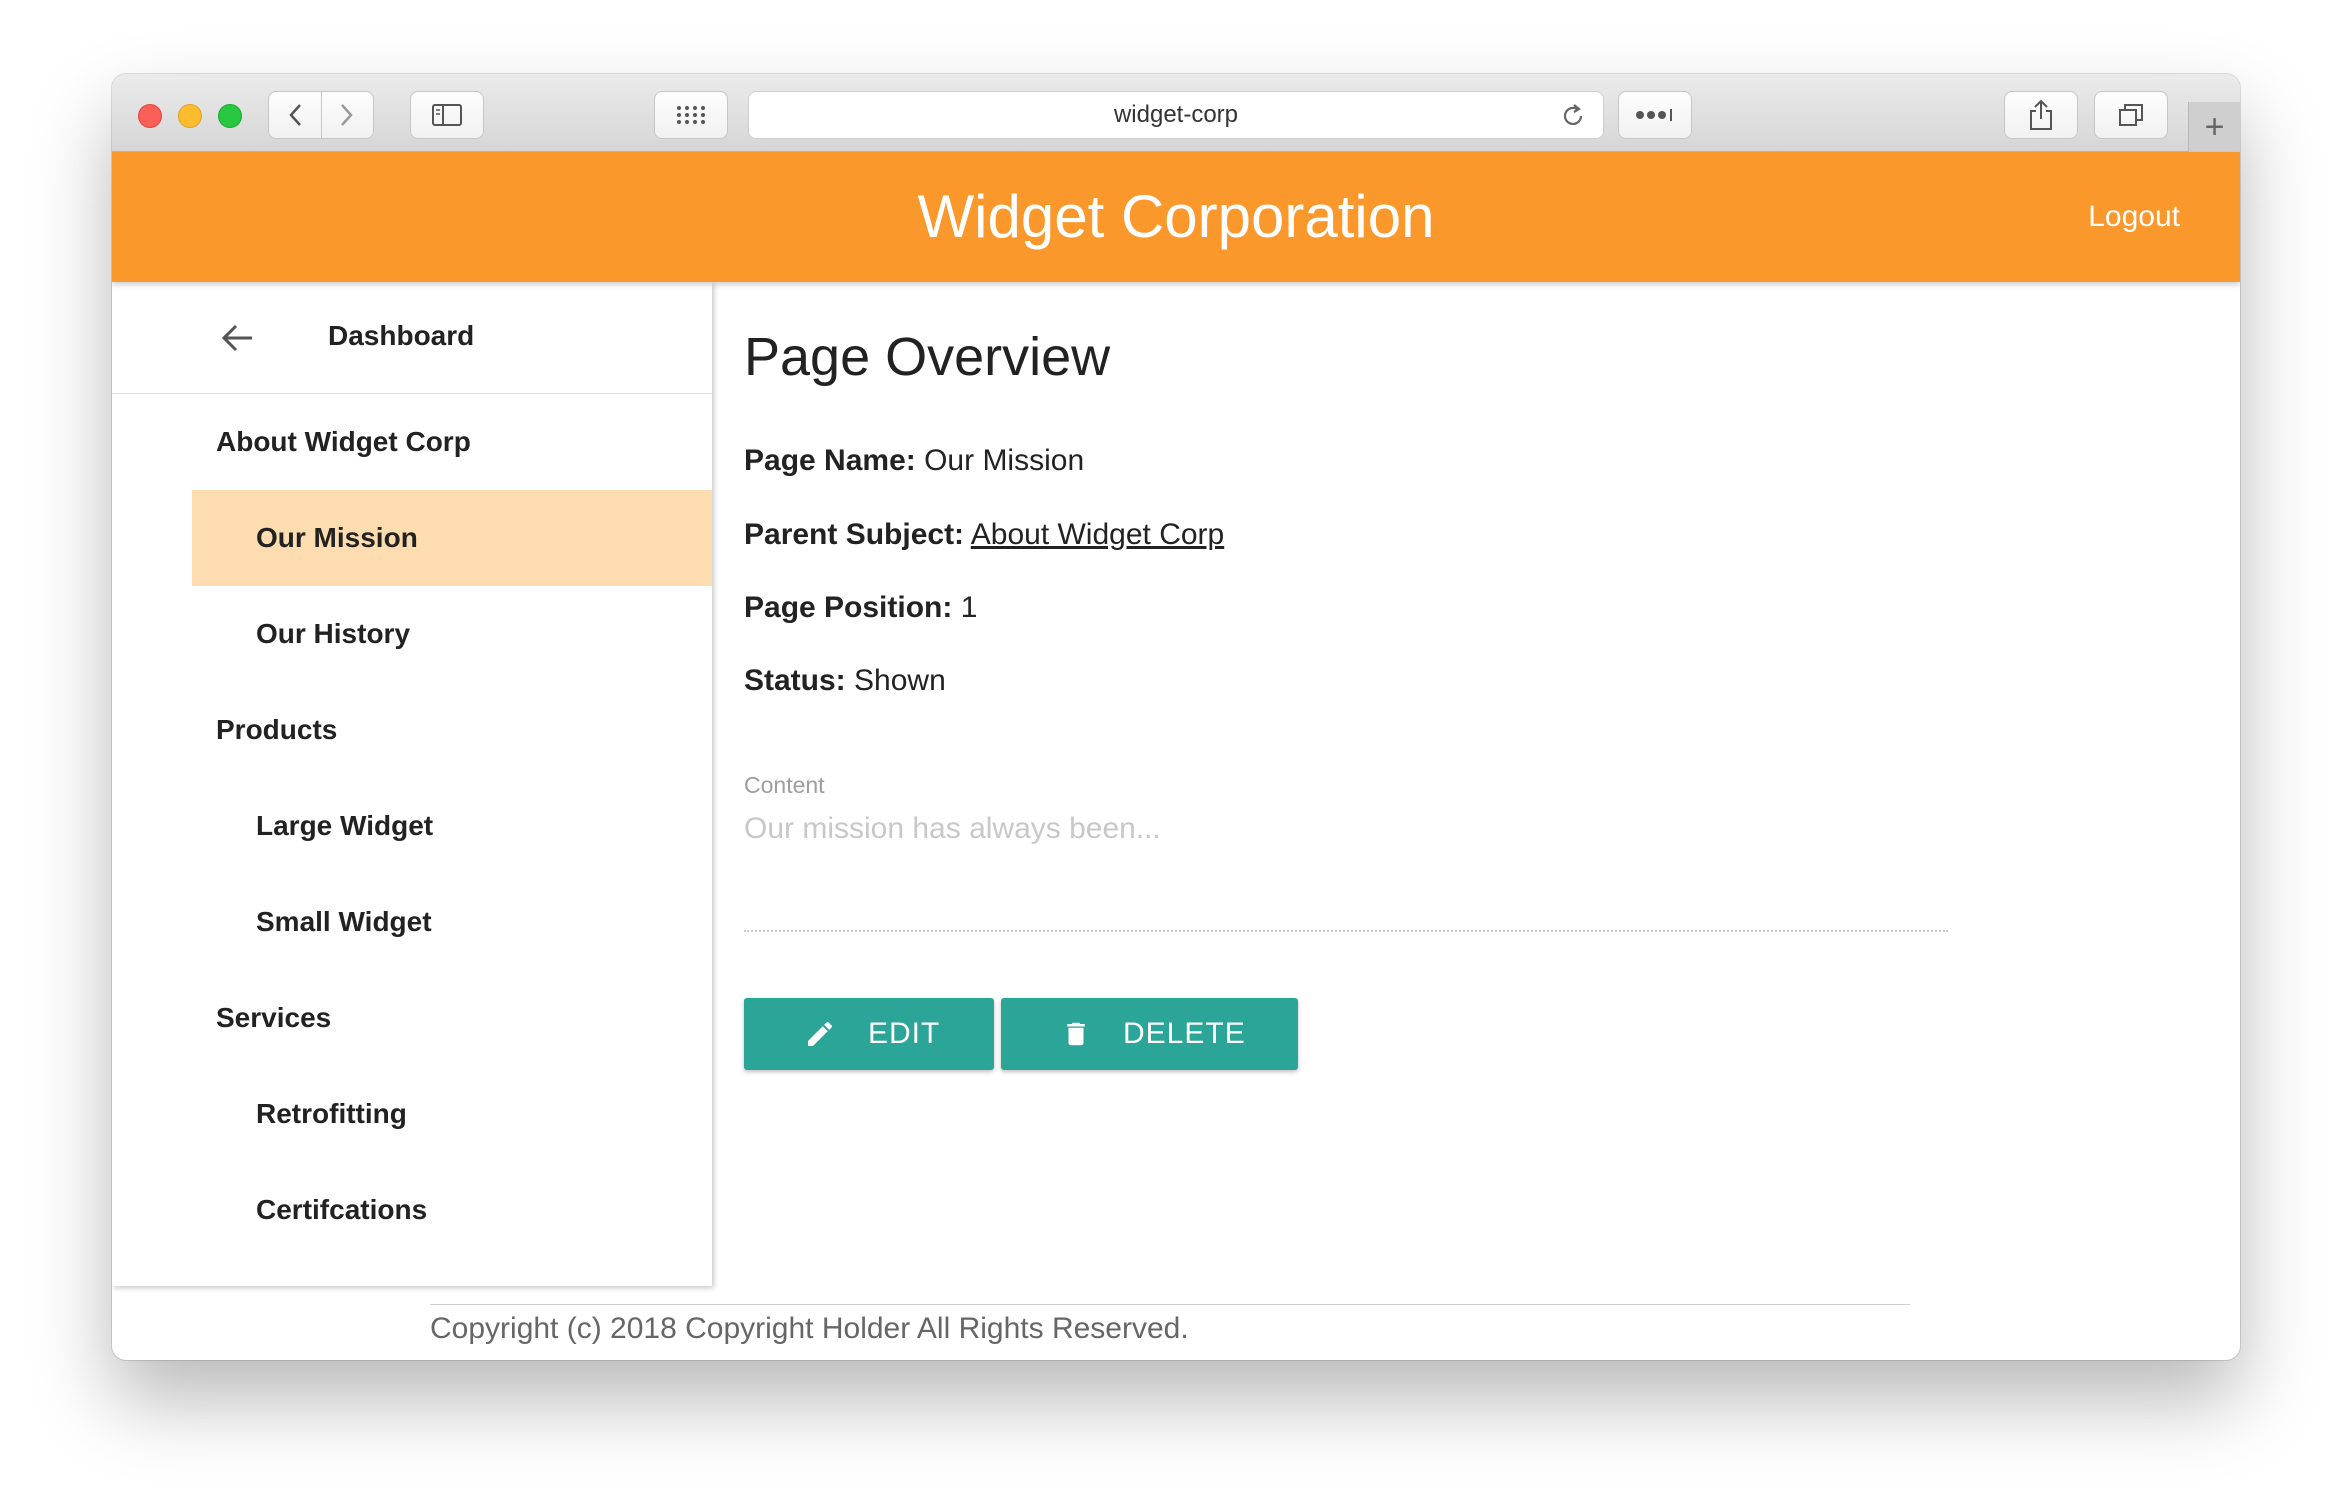  I want to click on sidebar-toggle-button, so click(447, 115).